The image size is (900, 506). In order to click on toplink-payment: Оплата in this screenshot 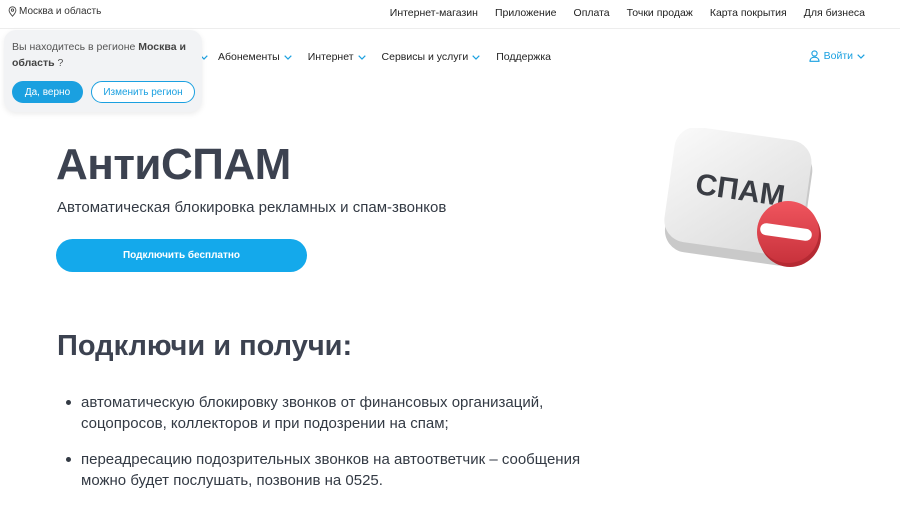, I will do `click(592, 13)`.